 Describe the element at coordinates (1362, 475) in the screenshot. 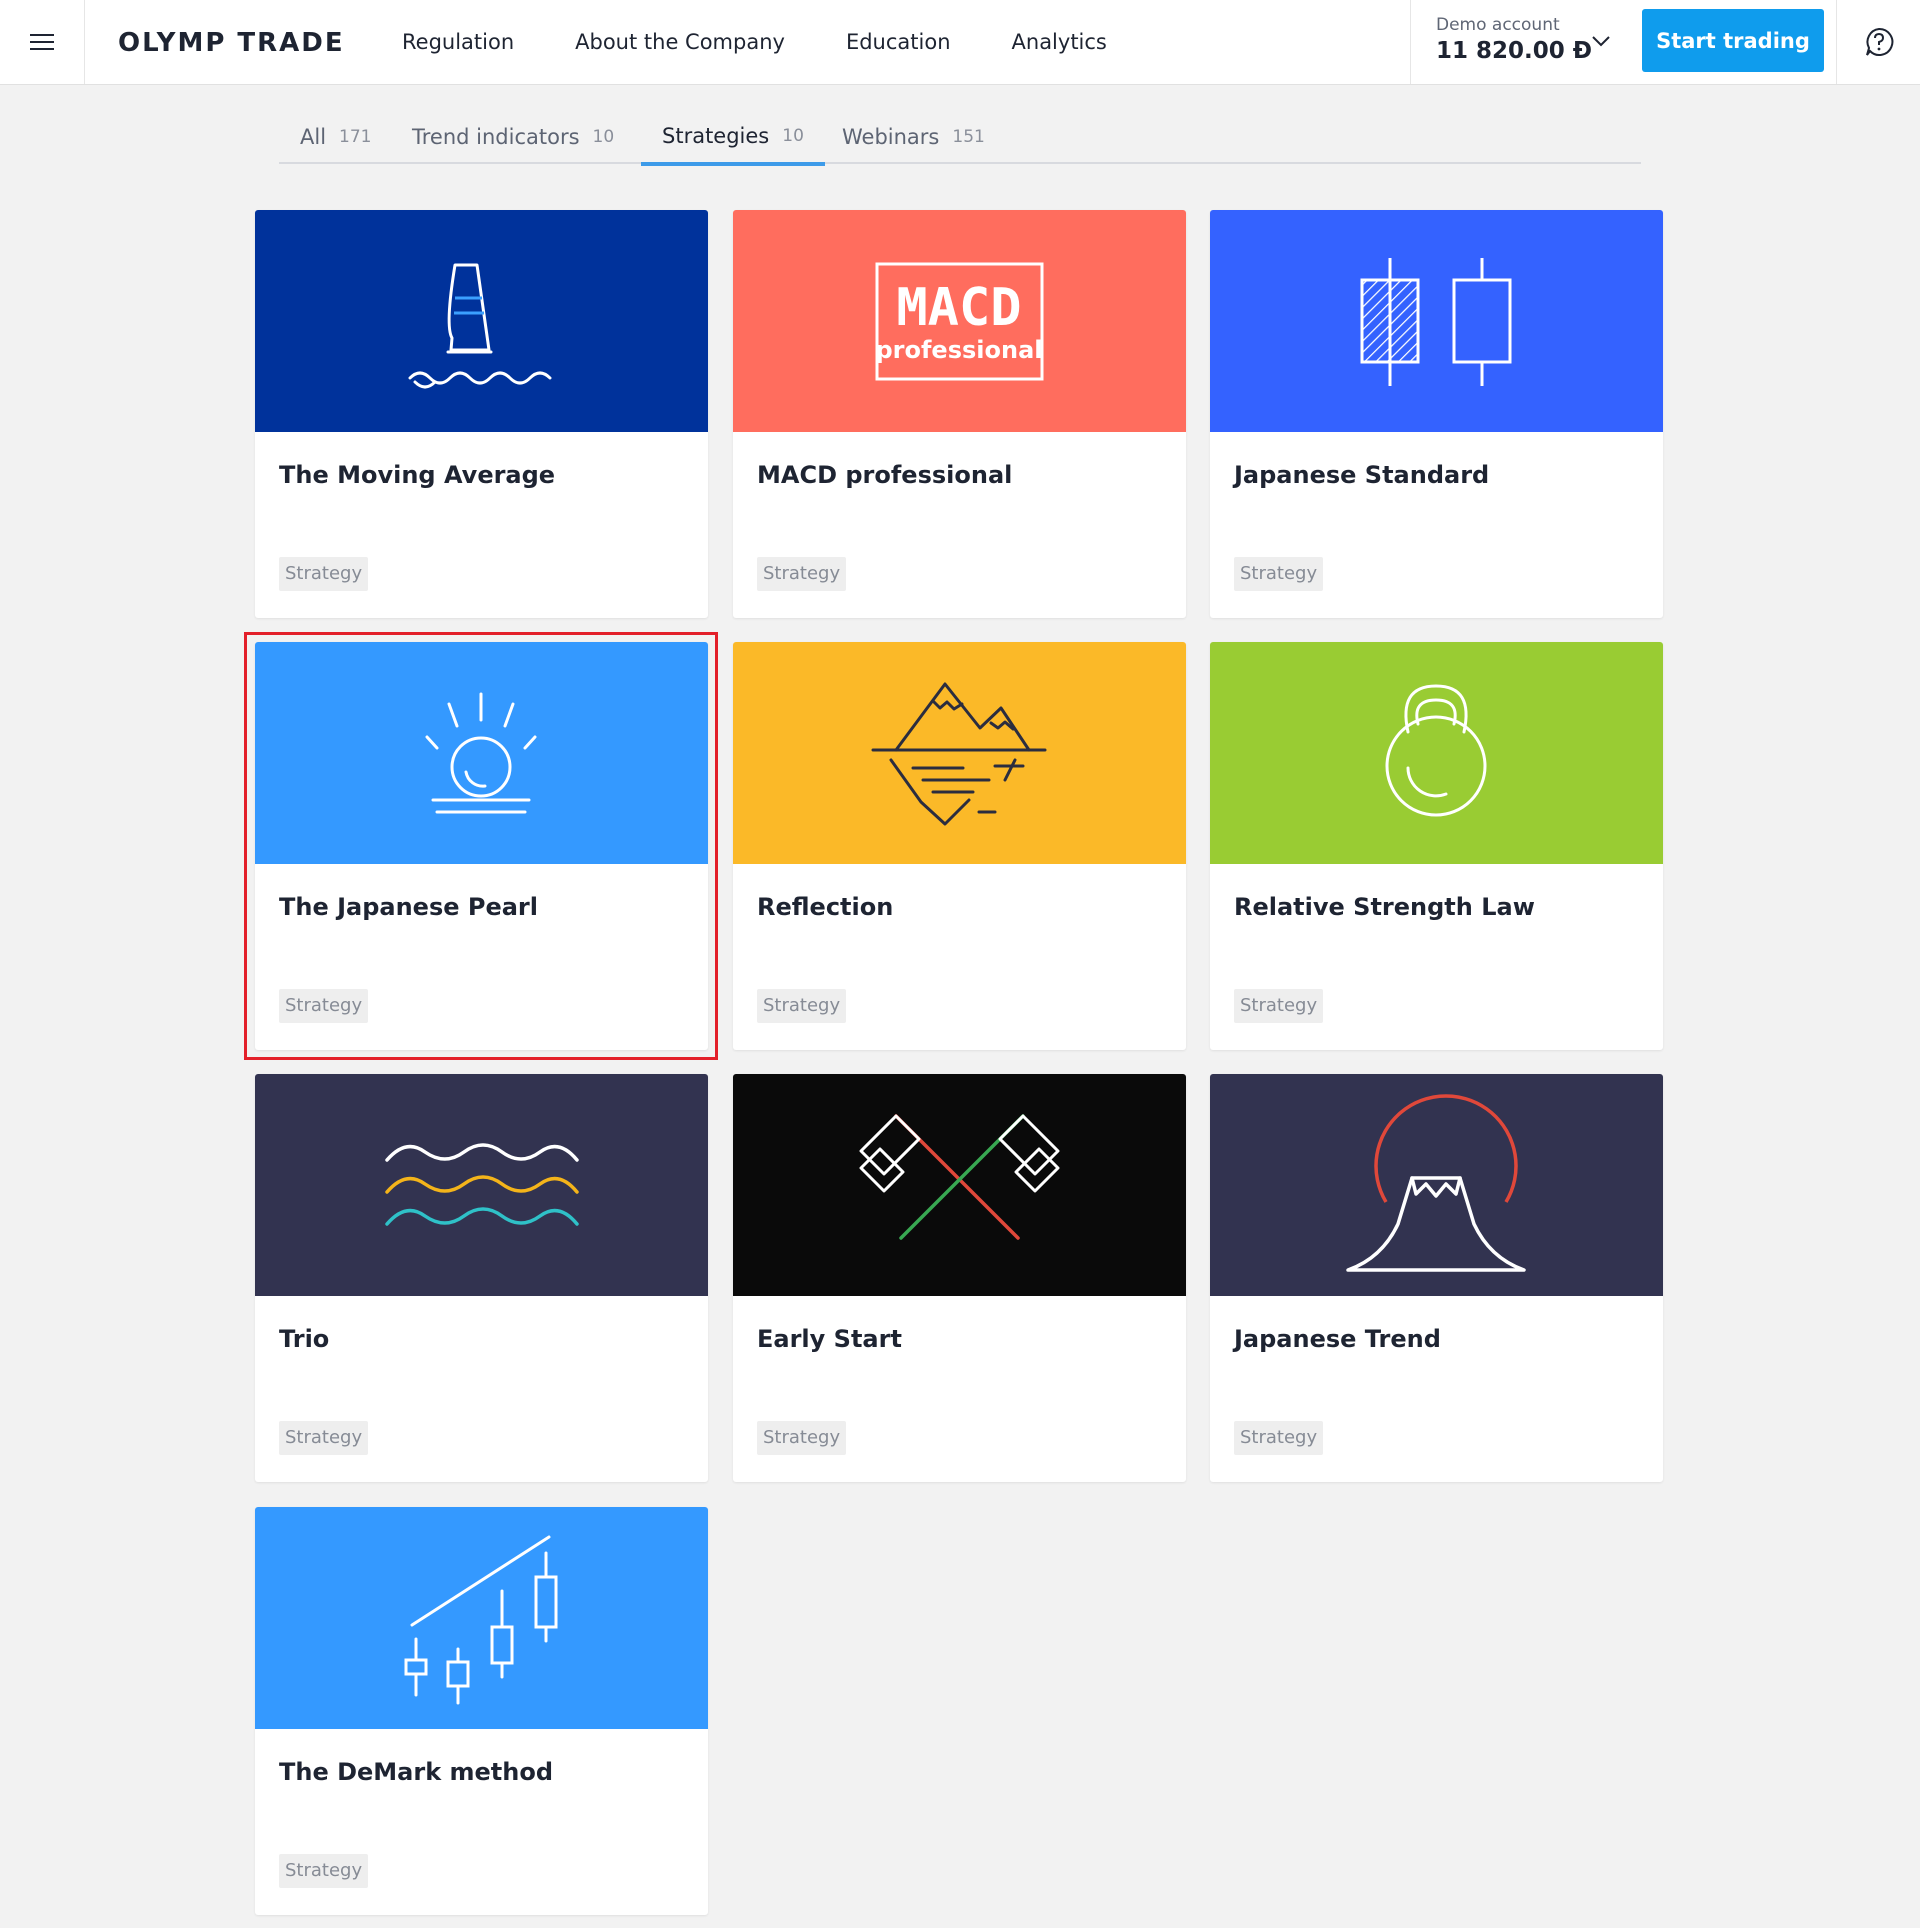

I see `card-title: Japanese Standard` at that location.